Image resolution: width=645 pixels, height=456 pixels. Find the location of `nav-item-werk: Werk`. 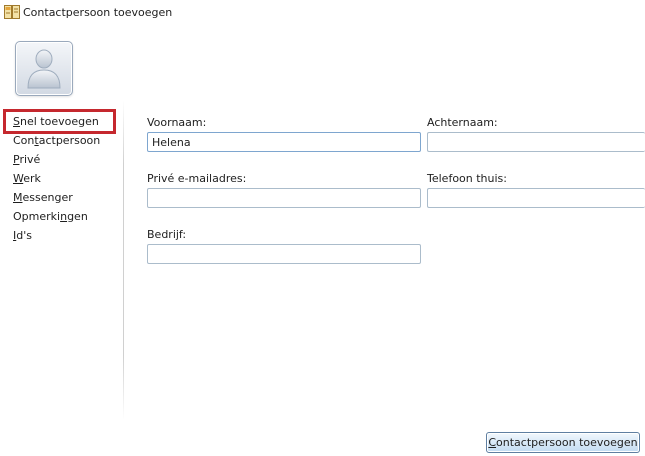

nav-item-werk: Werk is located at coordinates (27, 179).